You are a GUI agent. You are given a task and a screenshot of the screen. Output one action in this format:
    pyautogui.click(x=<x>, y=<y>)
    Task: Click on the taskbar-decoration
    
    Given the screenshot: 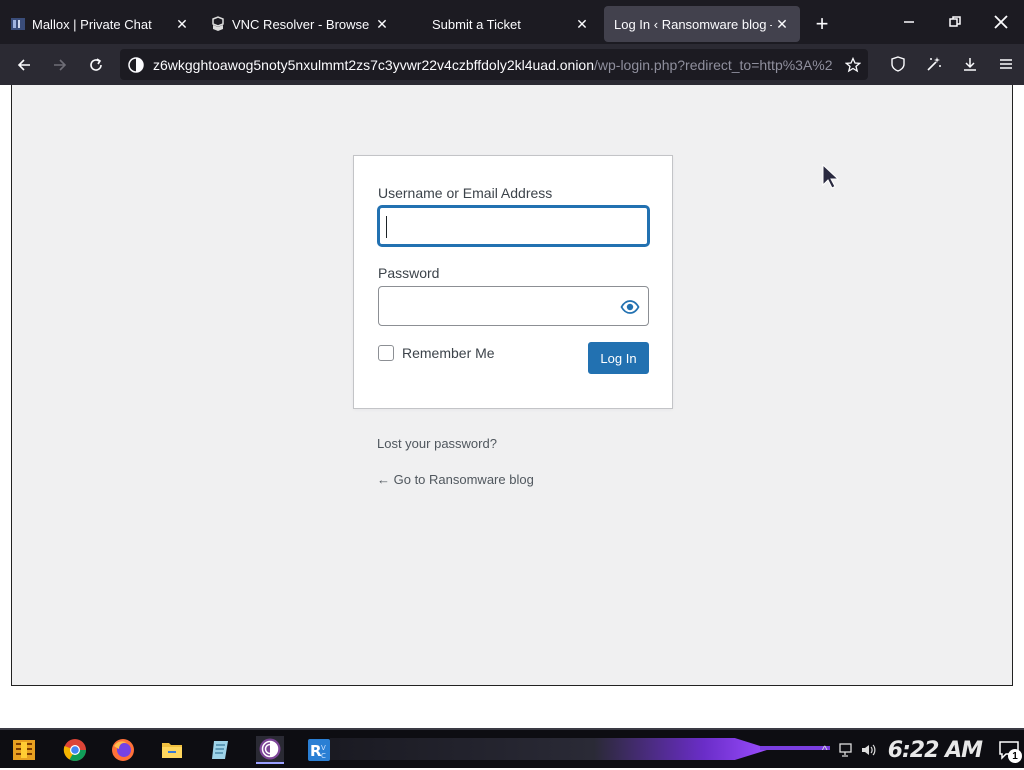 What is the action you would take?
    pyautogui.click(x=550, y=749)
    